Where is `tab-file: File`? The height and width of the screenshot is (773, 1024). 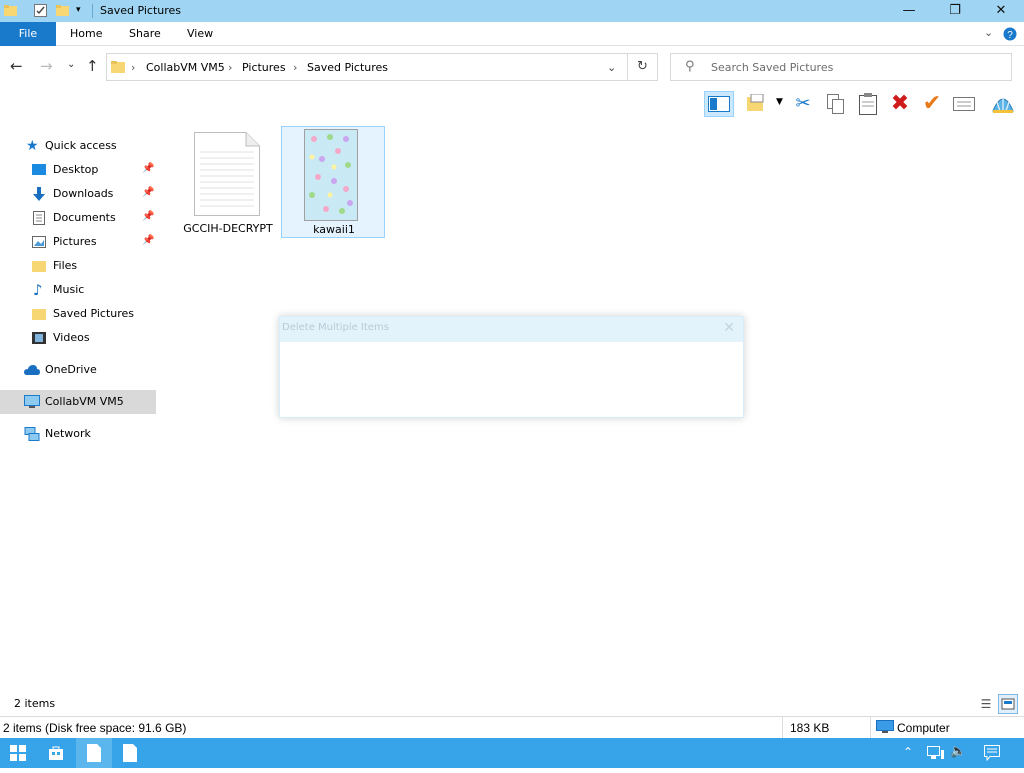 tab-file: File is located at coordinates (28, 34).